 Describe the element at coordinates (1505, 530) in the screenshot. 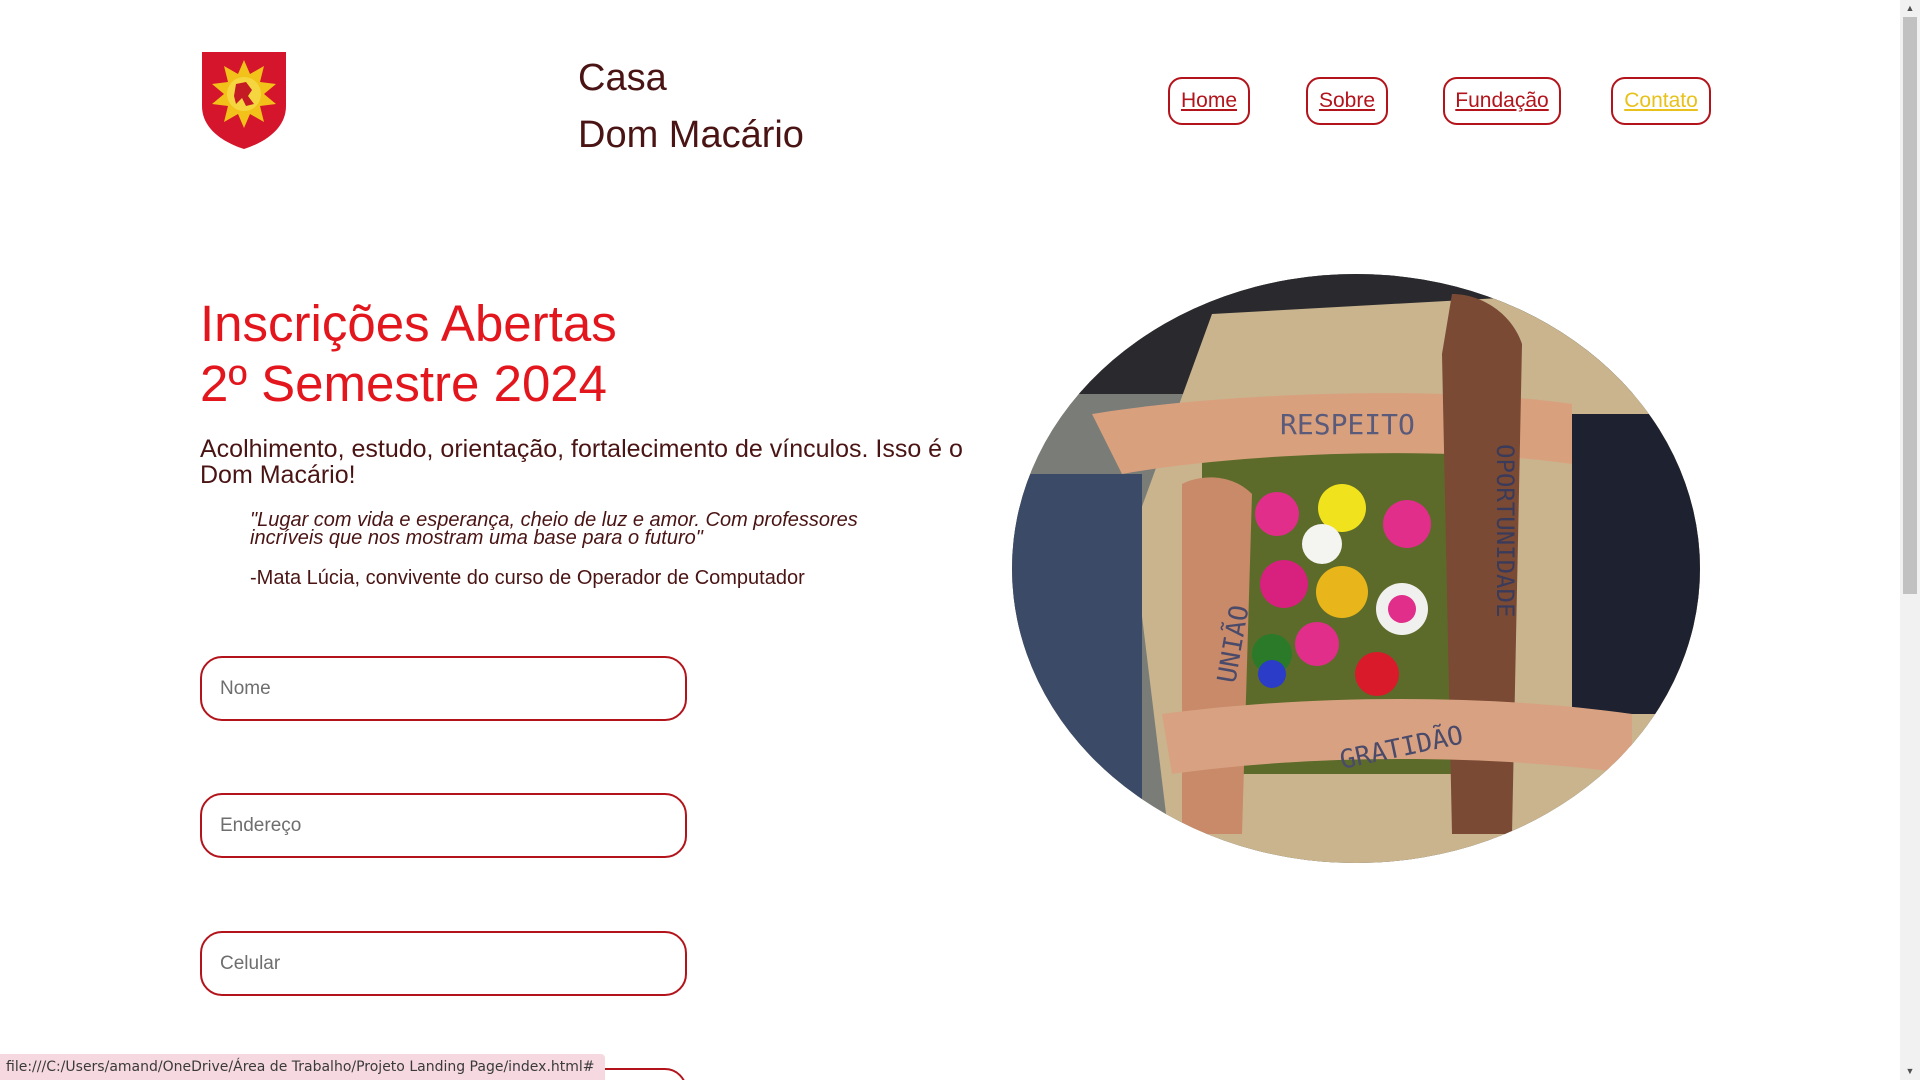

I see `photo-word-oportunidade: OPORTUNIDADE` at that location.